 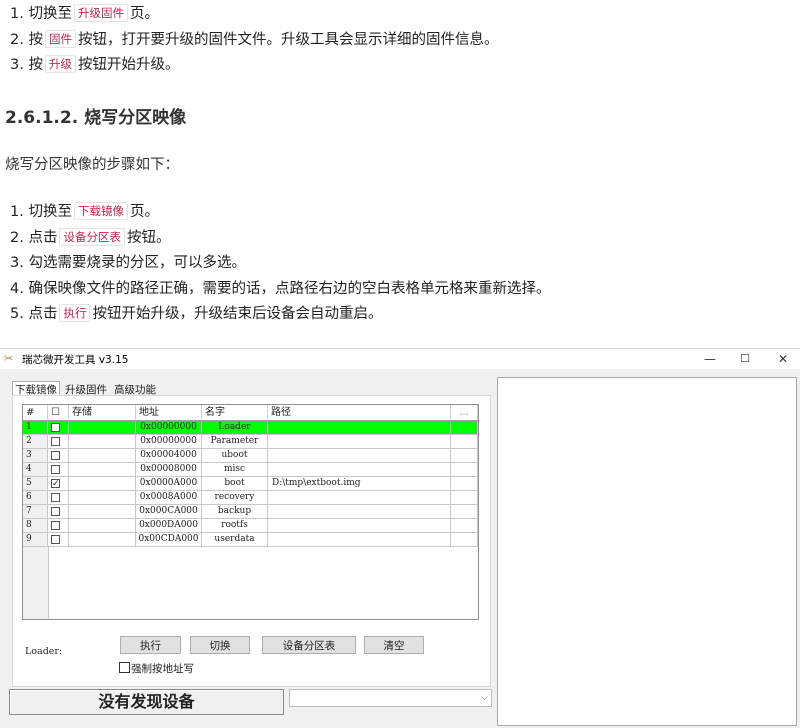 What do you see at coordinates (390, 698) in the screenshot?
I see `device-select: ⌵` at bounding box center [390, 698].